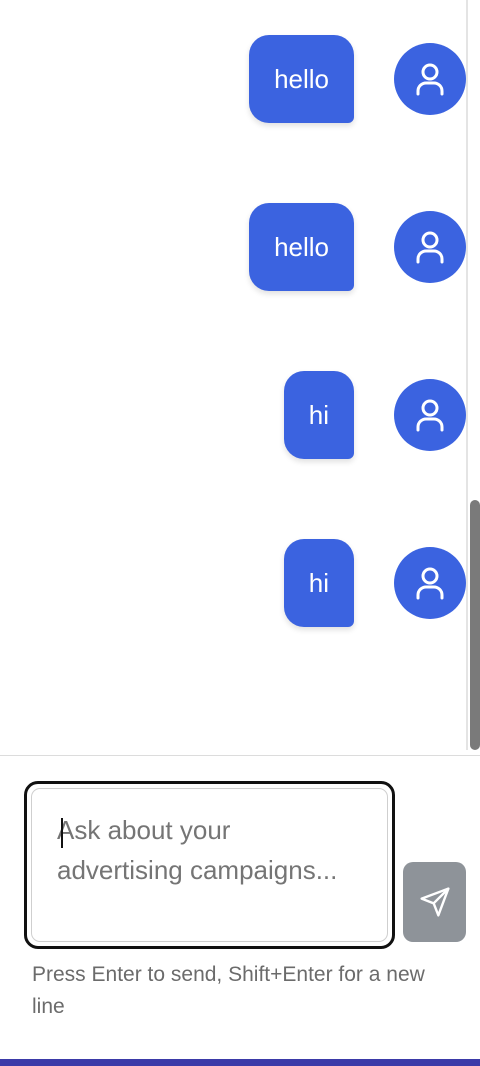  What do you see at coordinates (475, 625) in the screenshot?
I see `scrollbar-thumb` at bounding box center [475, 625].